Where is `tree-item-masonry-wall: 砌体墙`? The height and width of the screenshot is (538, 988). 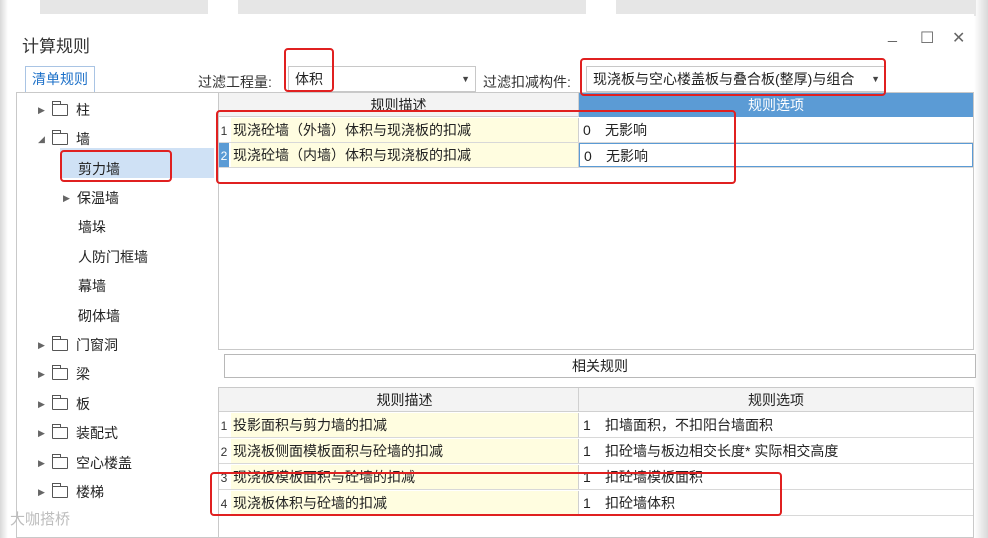
tree-item-masonry-wall: 砌体墙 is located at coordinates (128, 316).